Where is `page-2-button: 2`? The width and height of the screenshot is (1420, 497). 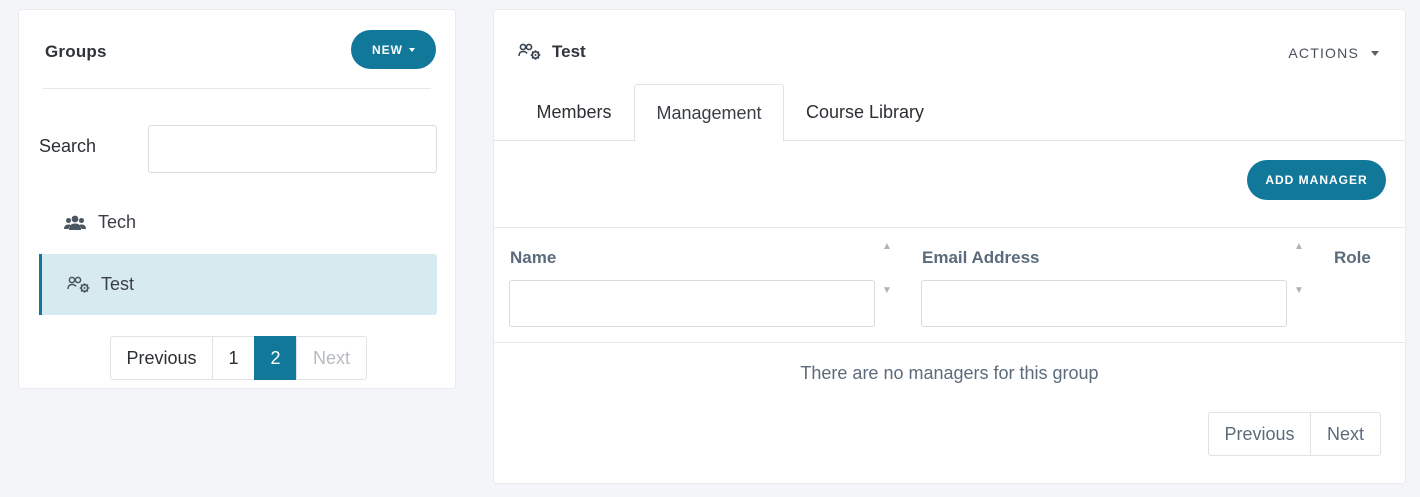
page-2-button: 2 is located at coordinates (275, 358).